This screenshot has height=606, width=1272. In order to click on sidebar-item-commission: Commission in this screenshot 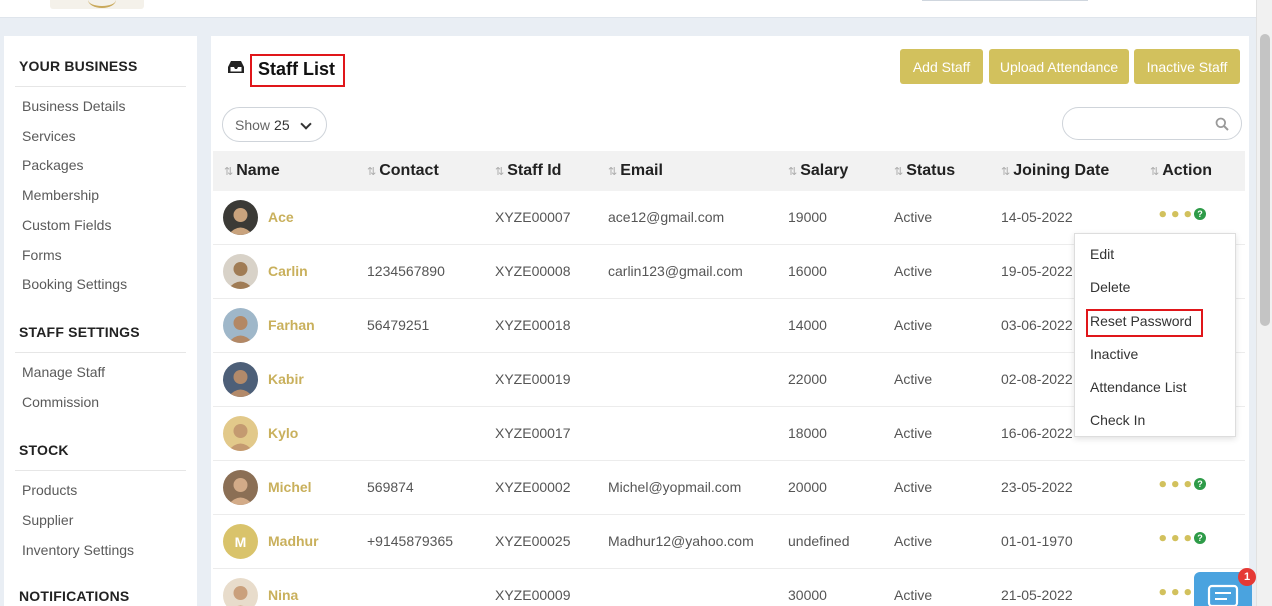, I will do `click(60, 402)`.